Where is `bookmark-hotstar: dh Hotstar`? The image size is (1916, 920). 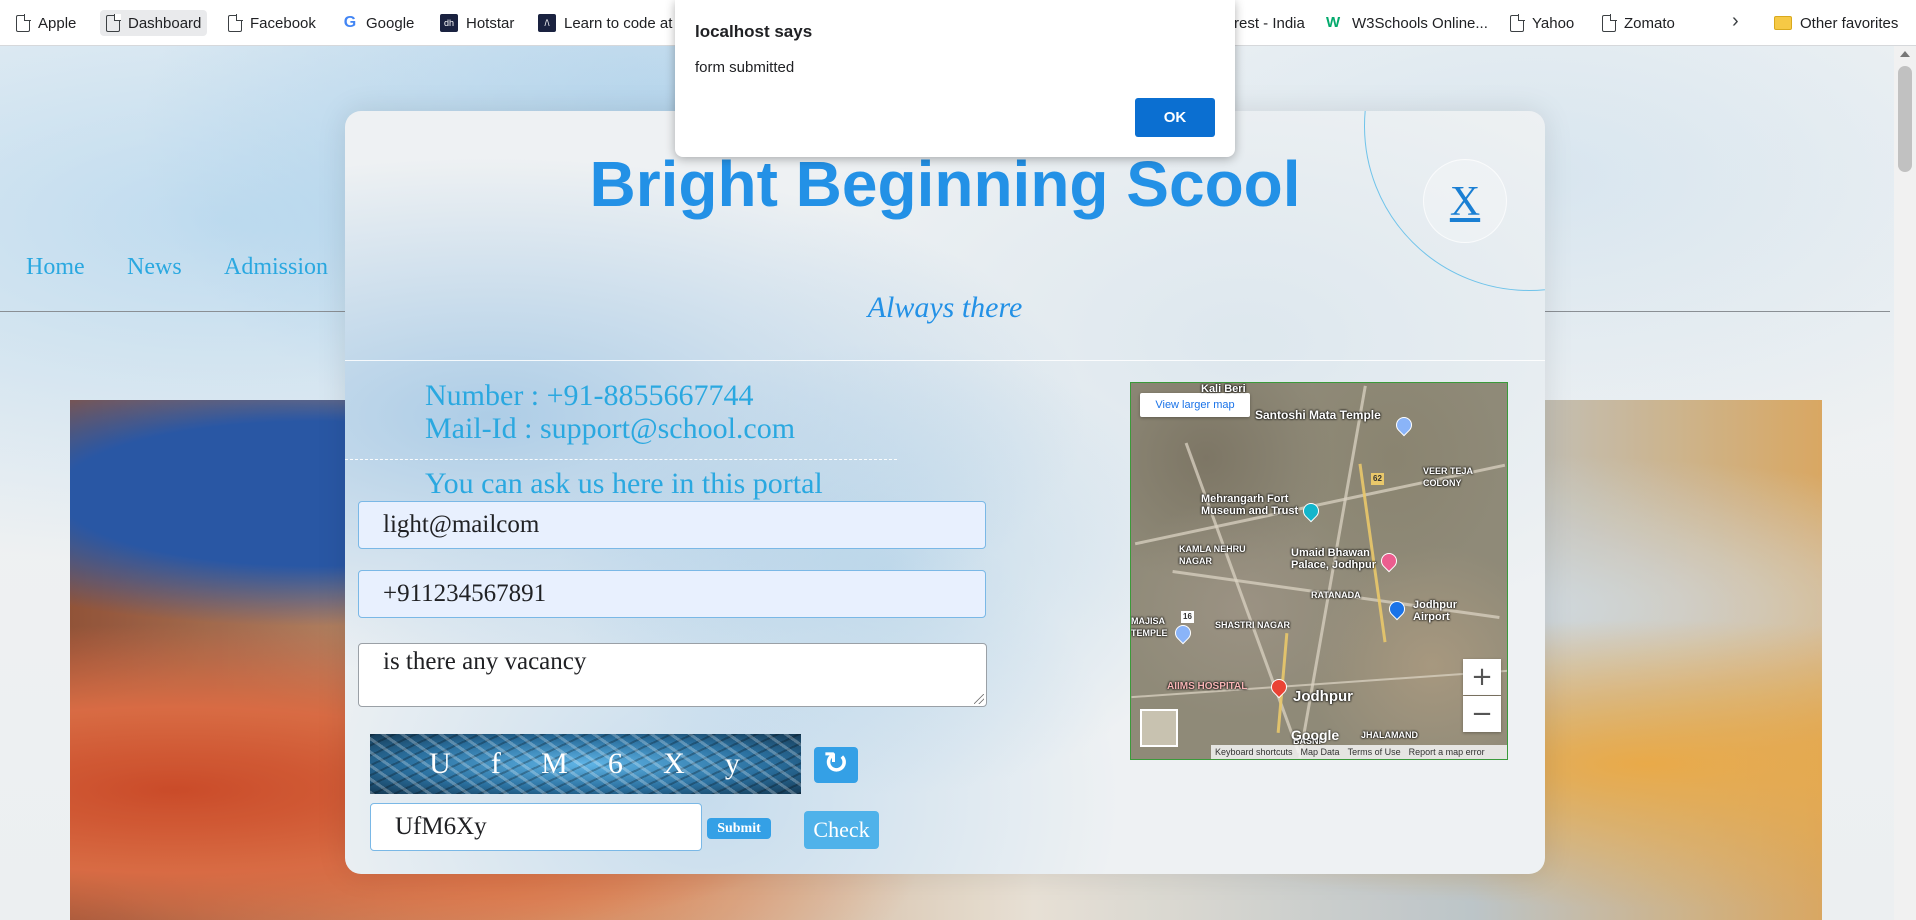 bookmark-hotstar: dh Hotstar is located at coordinates (477, 23).